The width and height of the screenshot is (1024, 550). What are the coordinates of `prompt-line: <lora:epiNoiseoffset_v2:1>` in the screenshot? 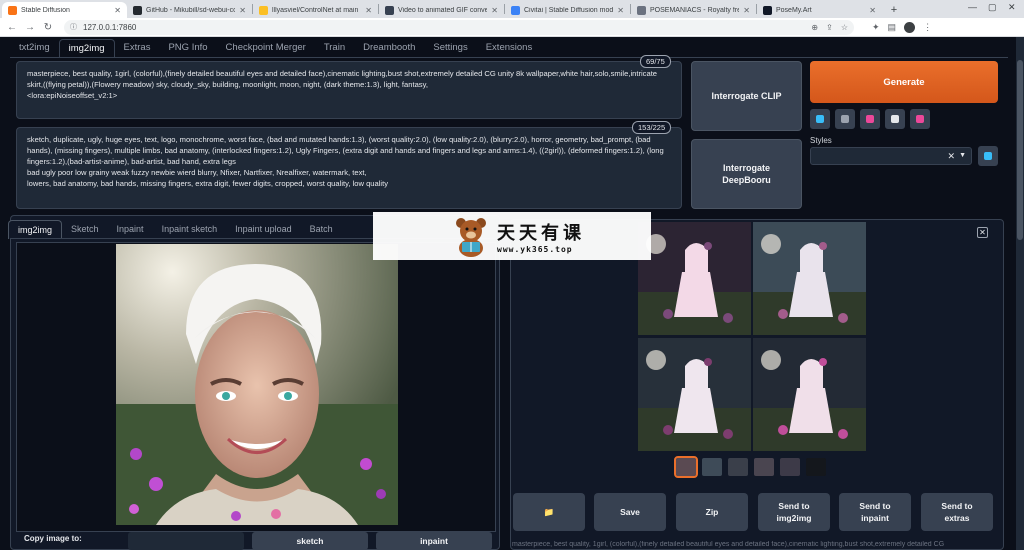 It's located at (72, 95).